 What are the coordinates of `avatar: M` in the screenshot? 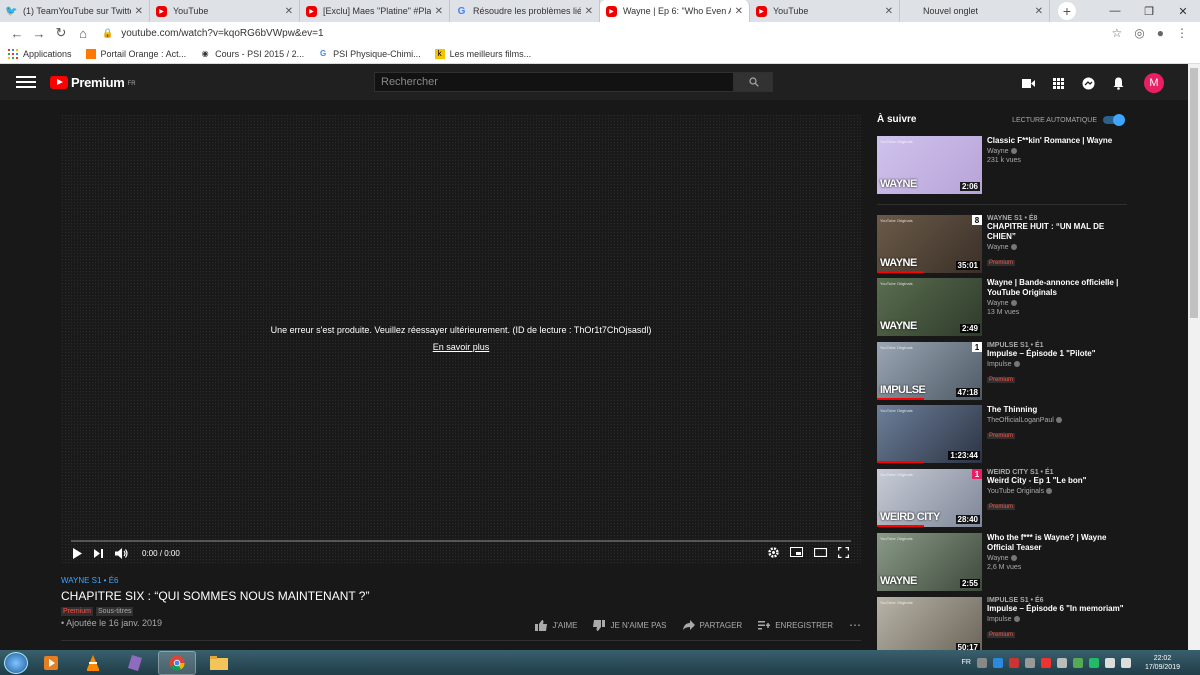 It's located at (1154, 83).